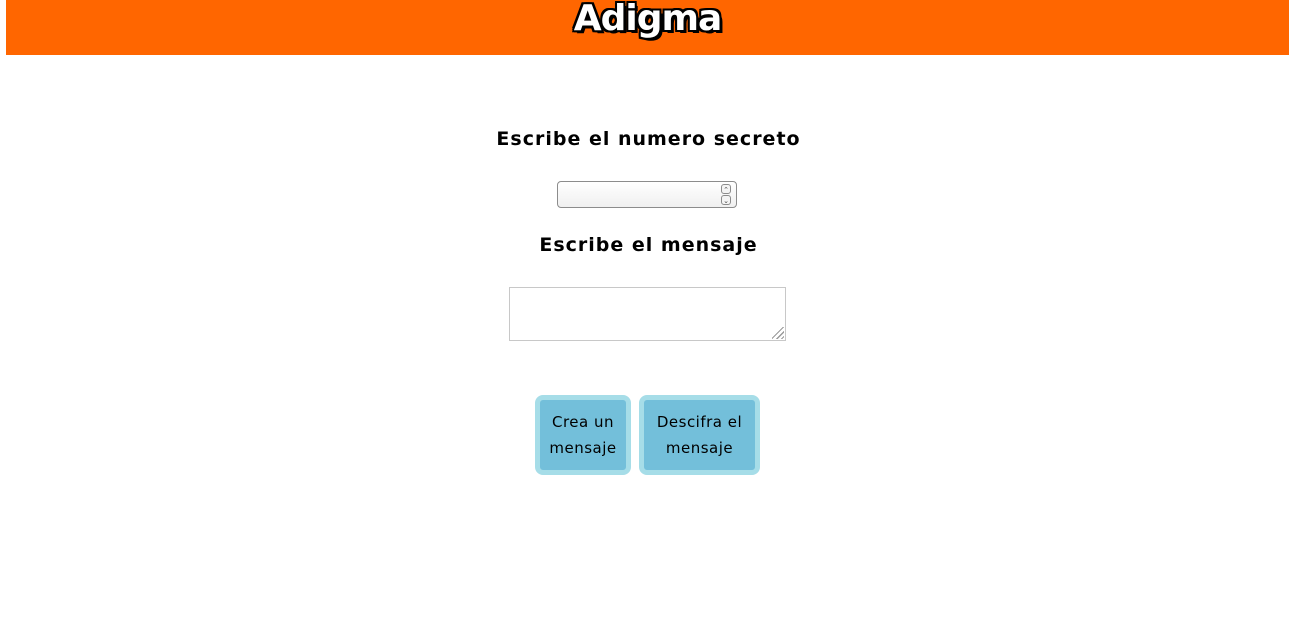  What do you see at coordinates (726, 200) in the screenshot?
I see `chevron-down-icon: ⌄` at bounding box center [726, 200].